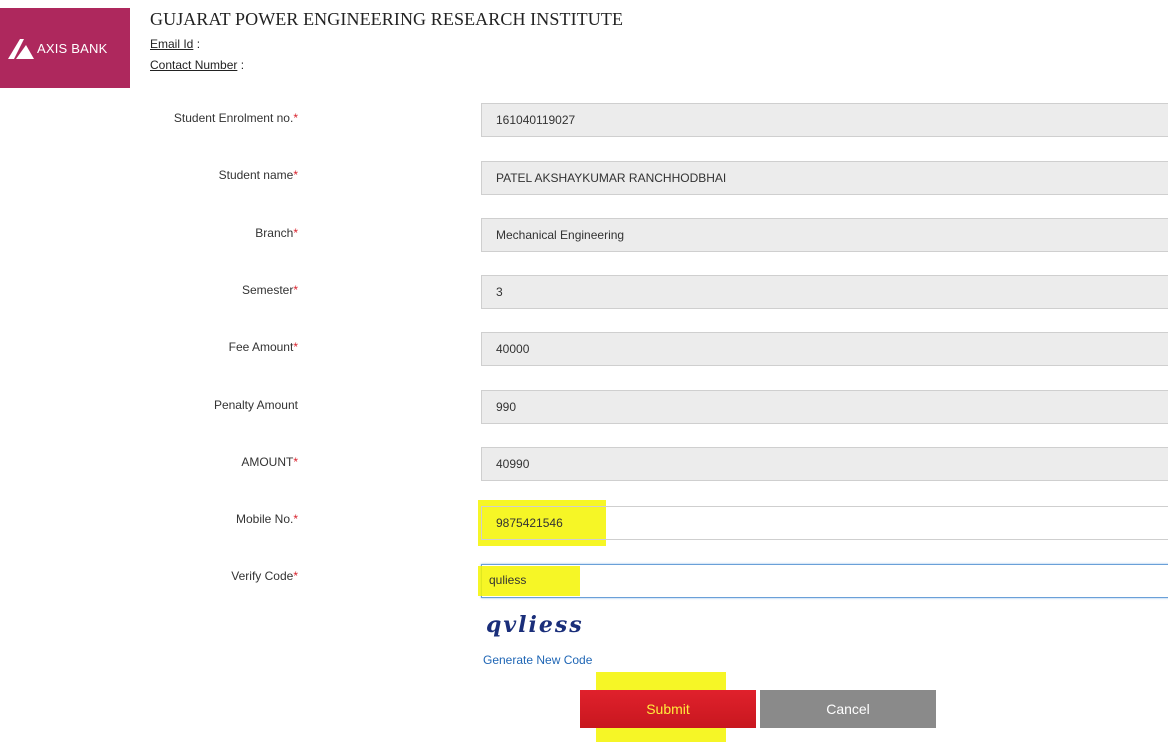 Image resolution: width=1168 pixels, height=753 pixels. I want to click on semester-label: Semester*, so click(269, 290).